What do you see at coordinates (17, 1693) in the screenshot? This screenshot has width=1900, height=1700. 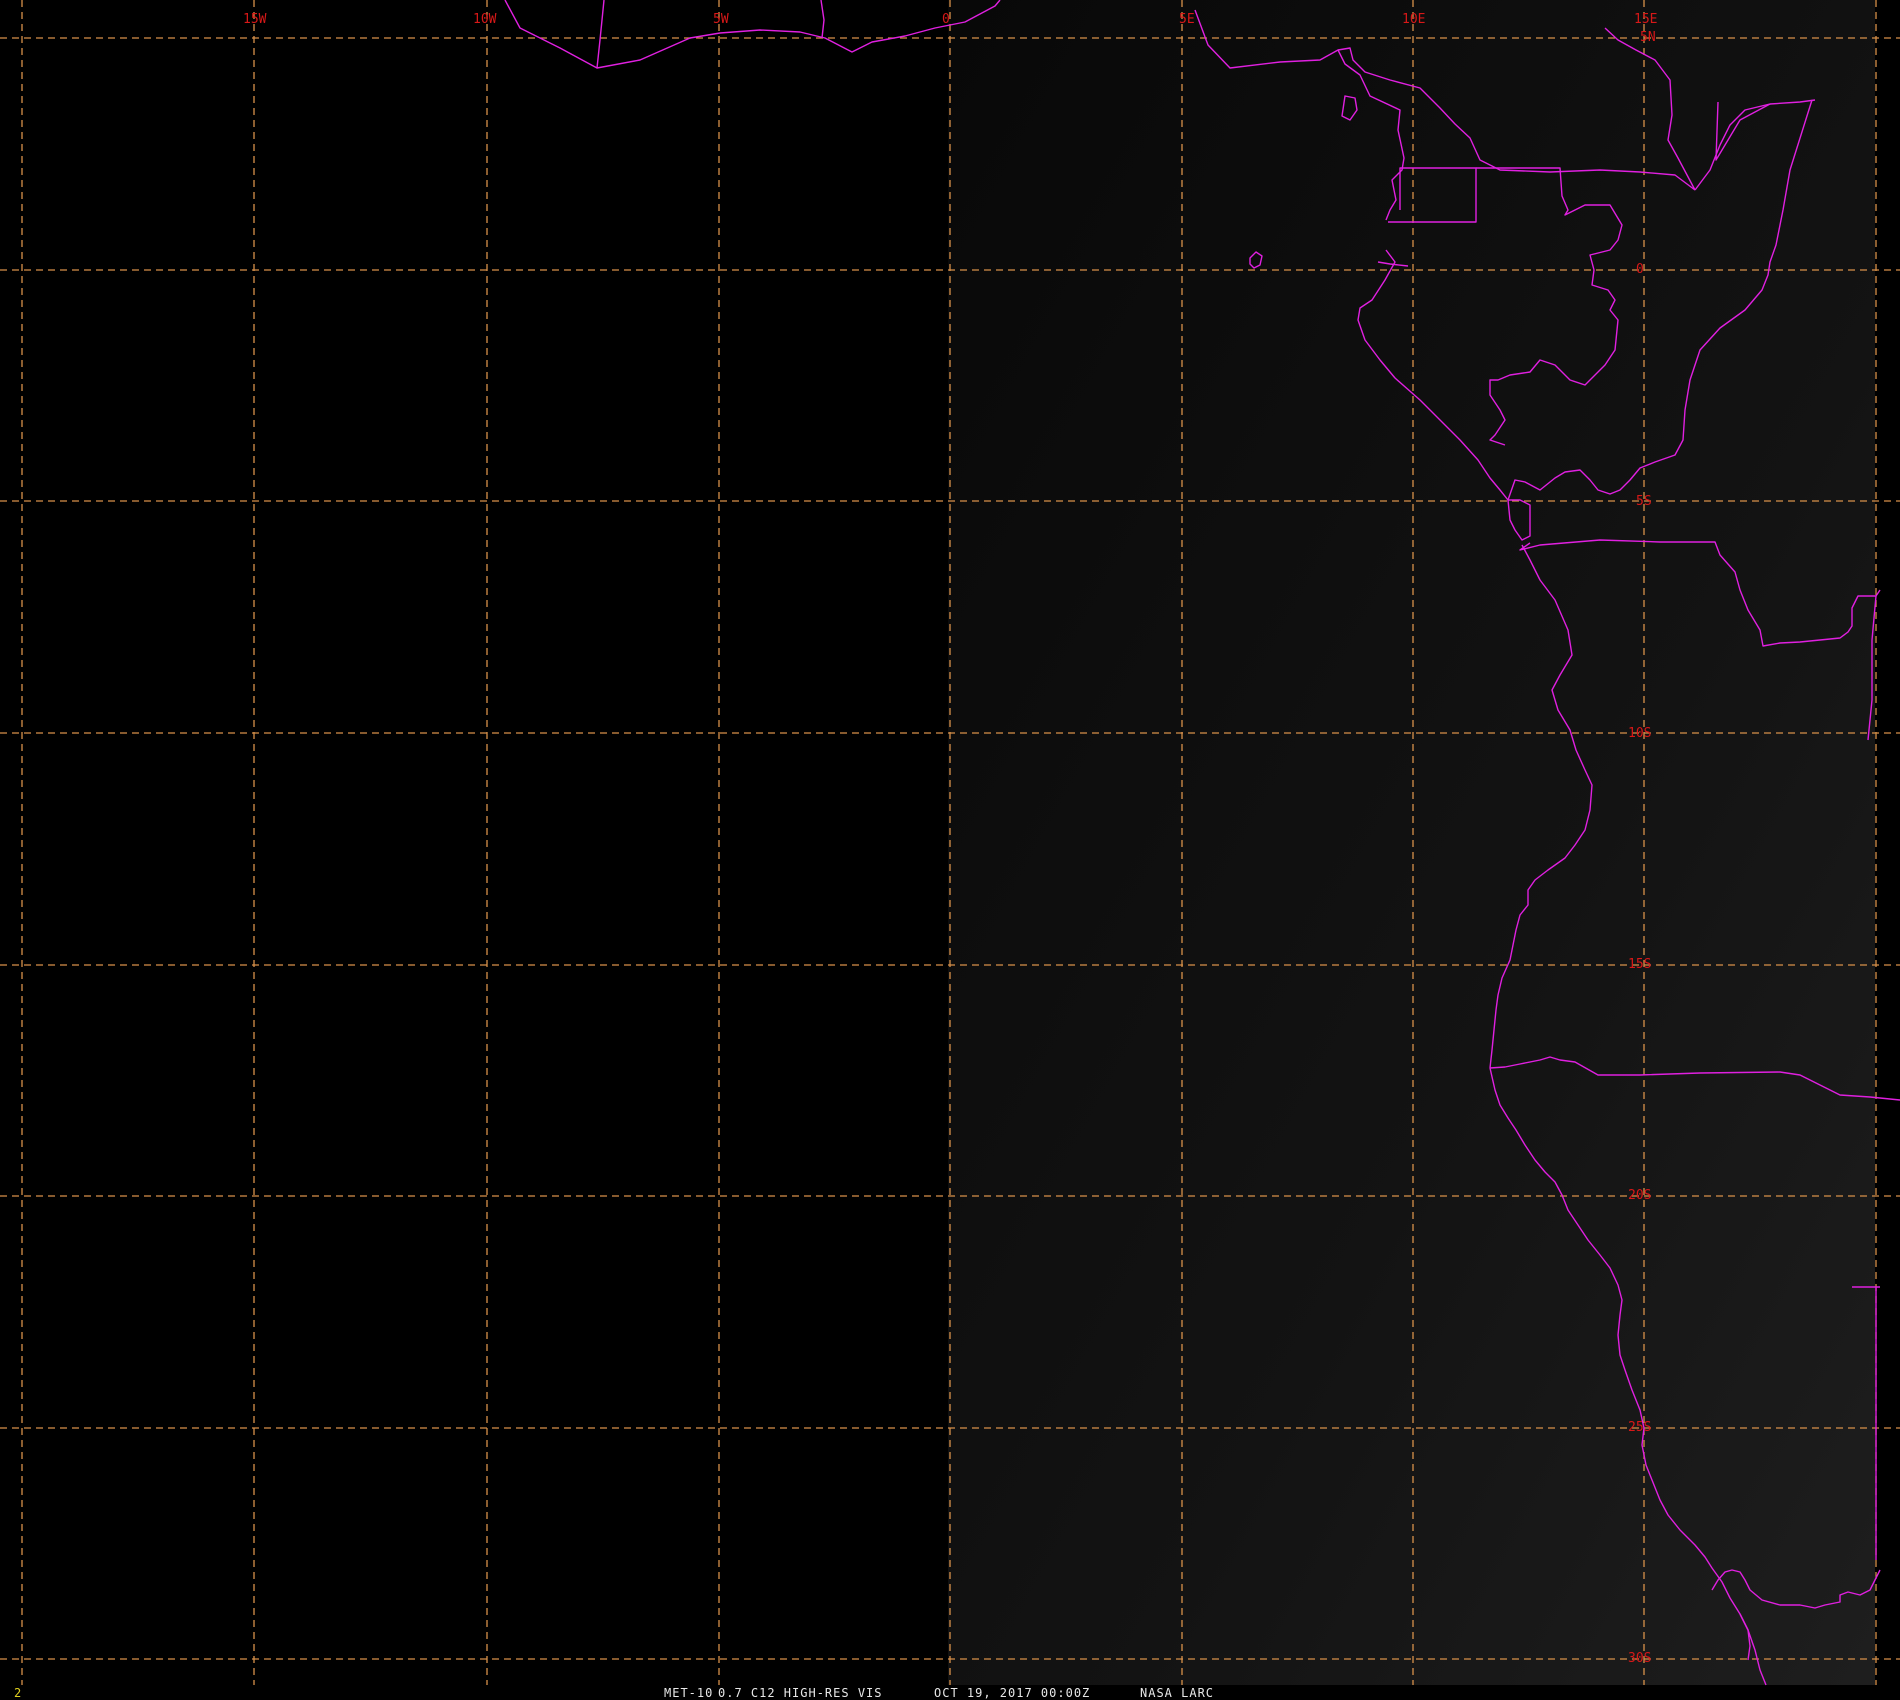 I see `frame-number: 2` at bounding box center [17, 1693].